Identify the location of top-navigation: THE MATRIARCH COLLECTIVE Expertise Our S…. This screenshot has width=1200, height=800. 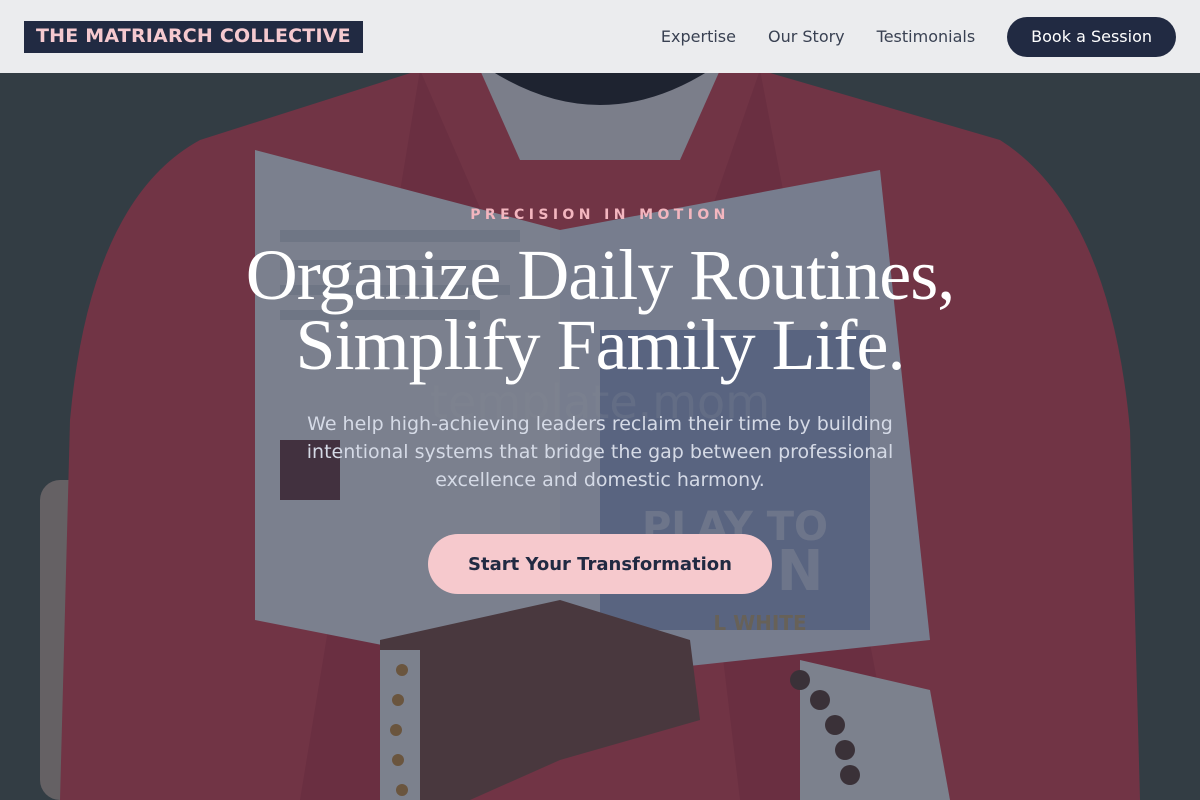
(600, 36).